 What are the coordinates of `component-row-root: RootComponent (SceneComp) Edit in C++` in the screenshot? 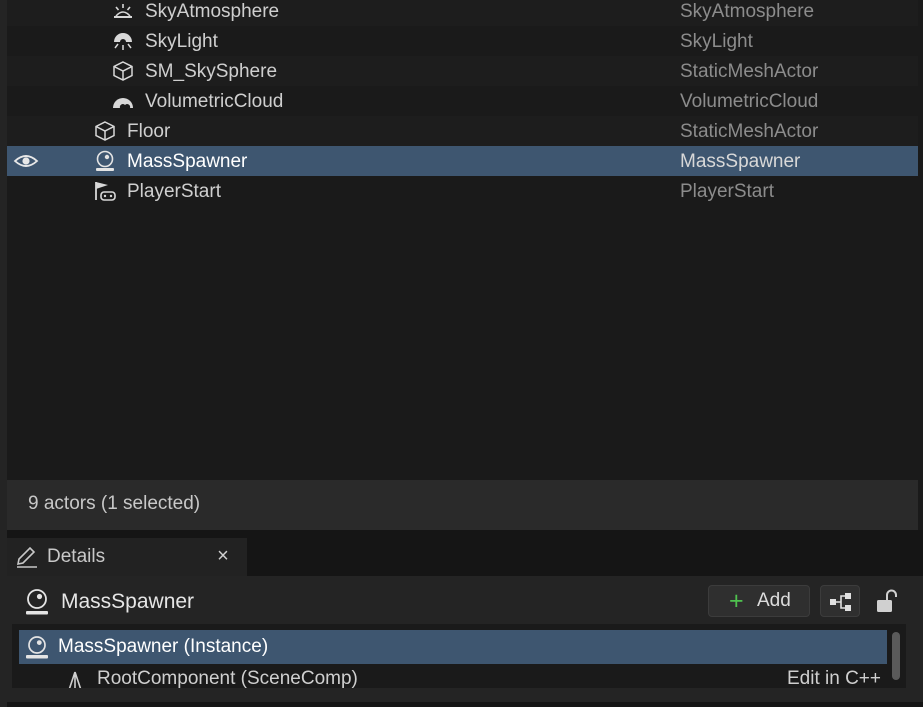 It's located at (453, 677).